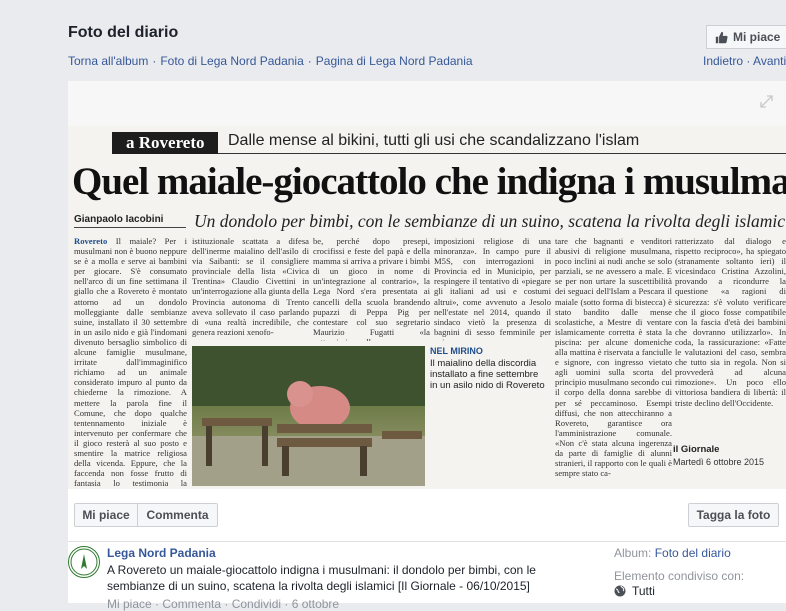 The image size is (786, 611). What do you see at coordinates (177, 515) in the screenshot?
I see `comment-button: Commenta` at bounding box center [177, 515].